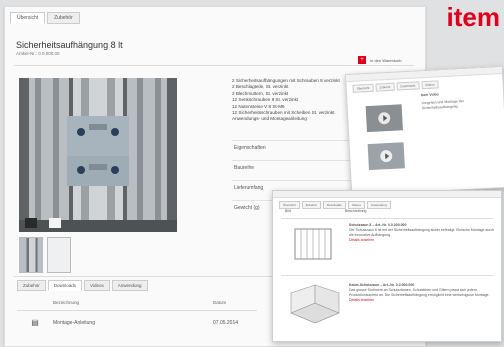 The height and width of the screenshot is (347, 504). I want to click on mini-tab: Anwendung, so click(378, 205).